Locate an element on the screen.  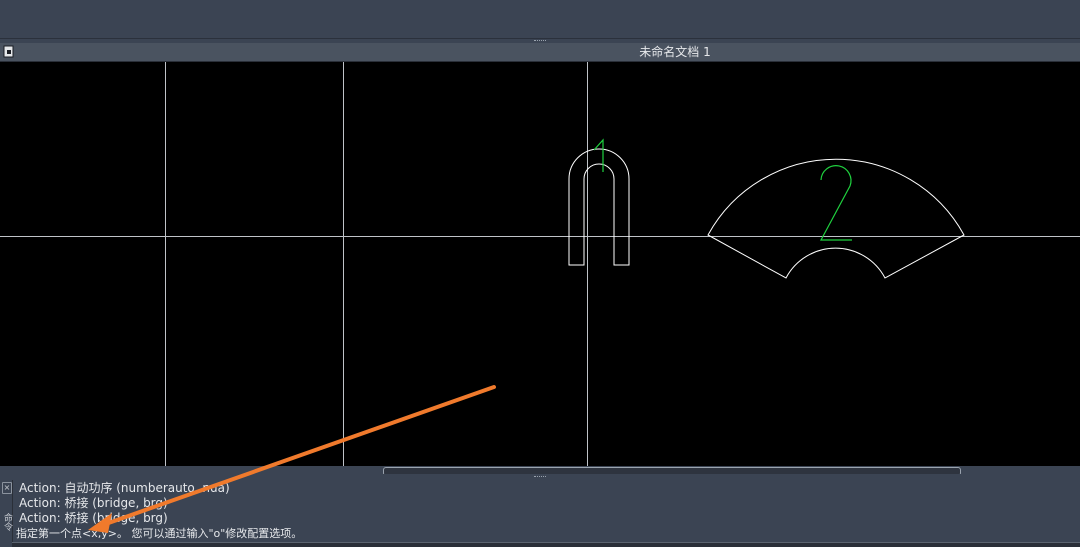
hairpin-shape is located at coordinates (599, 207).